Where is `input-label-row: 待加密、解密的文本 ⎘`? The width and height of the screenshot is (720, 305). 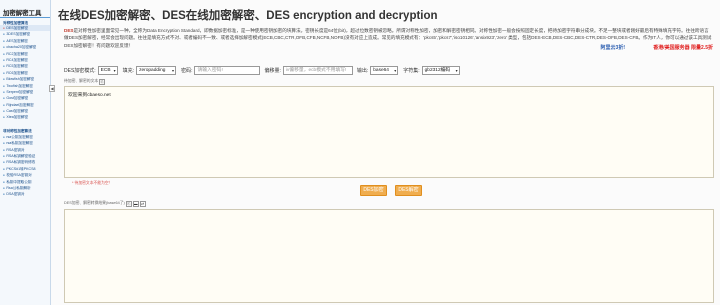 input-label-row: 待加密、解密的文本 ⎘ is located at coordinates (85, 81).